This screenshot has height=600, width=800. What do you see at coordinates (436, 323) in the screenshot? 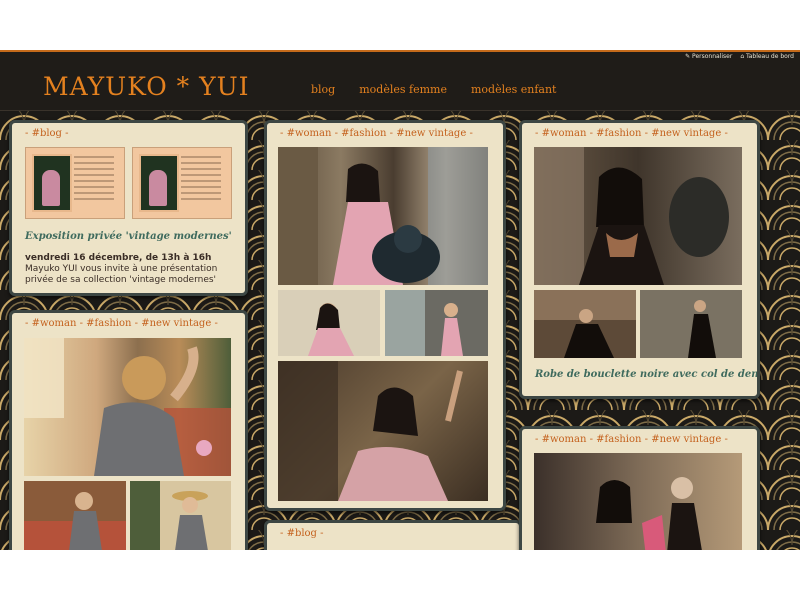
I see `fashion-photo-pink-standing` at bounding box center [436, 323].